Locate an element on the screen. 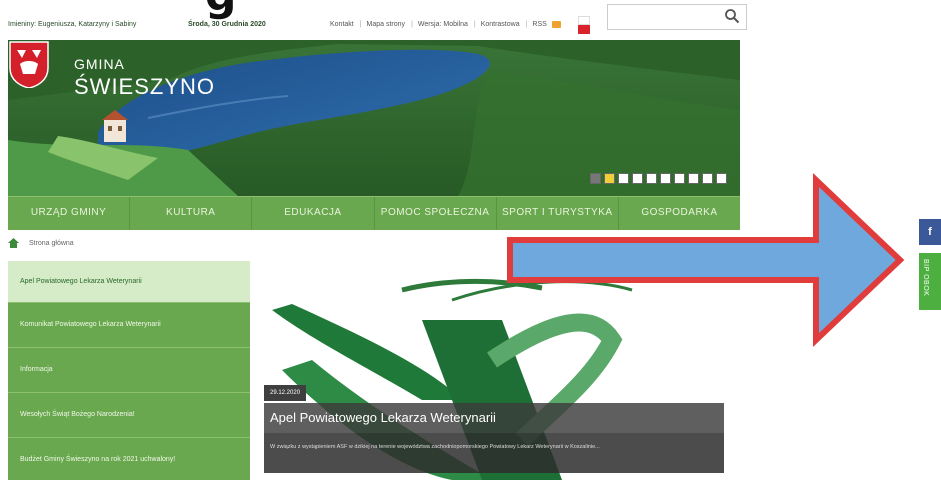 The image size is (941, 480). nav-item-edukacja: EDUKACJA is located at coordinates (313, 213).